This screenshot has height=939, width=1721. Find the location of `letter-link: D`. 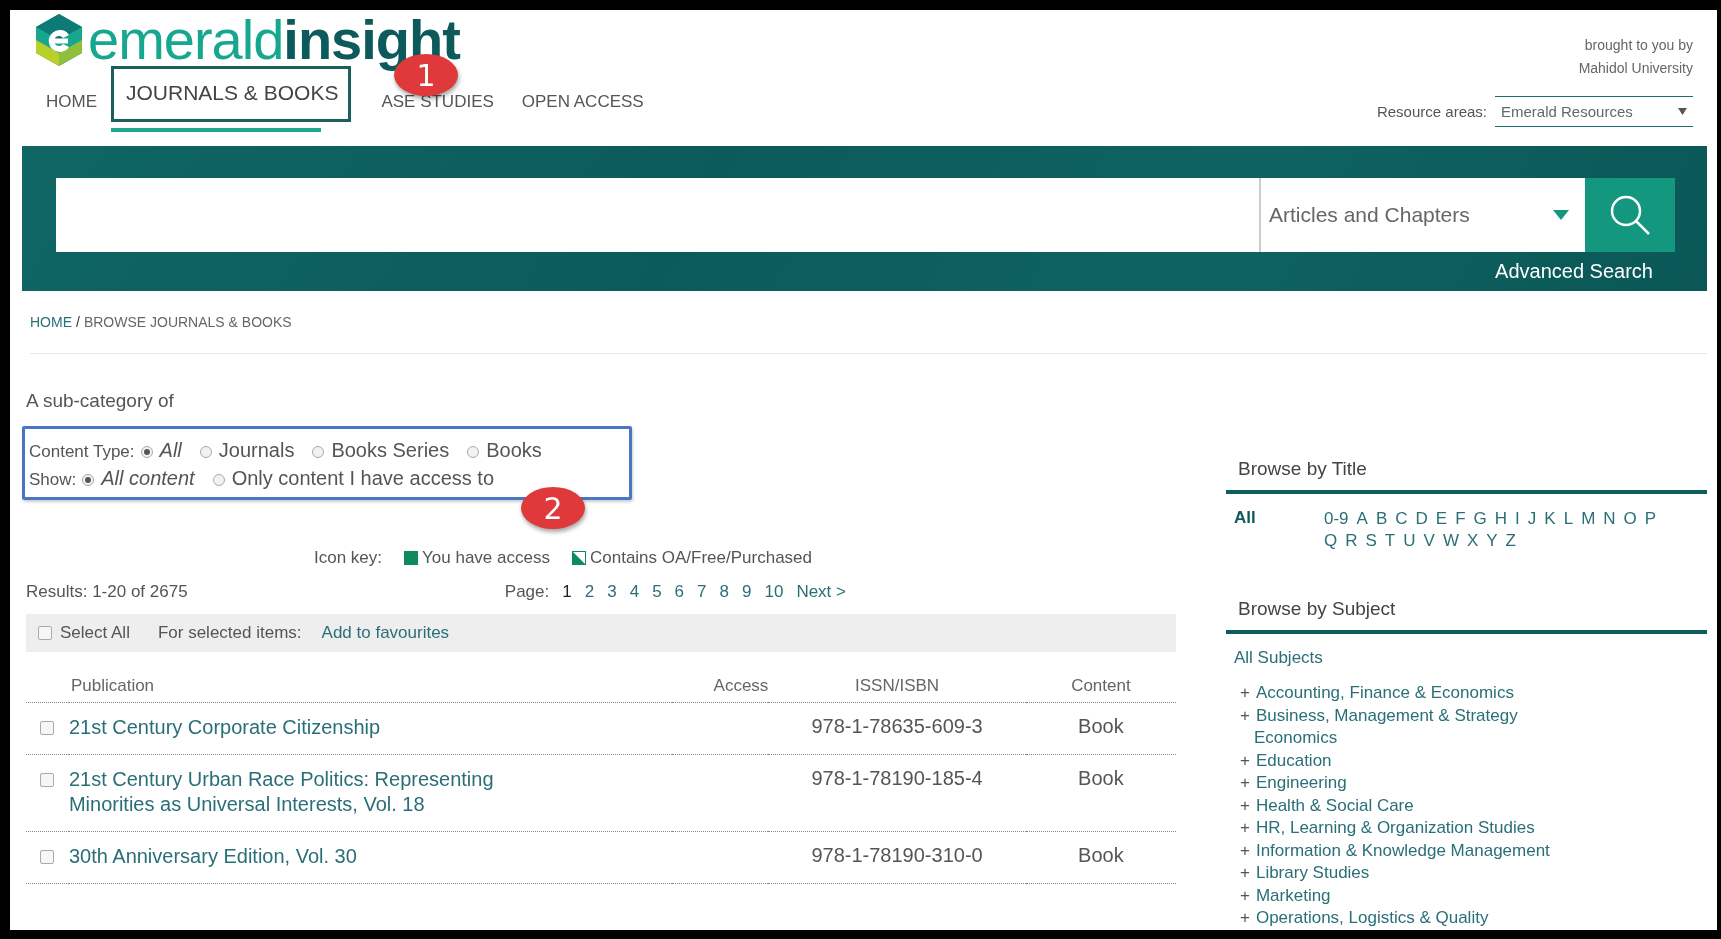

letter-link: D is located at coordinates (1421, 519).